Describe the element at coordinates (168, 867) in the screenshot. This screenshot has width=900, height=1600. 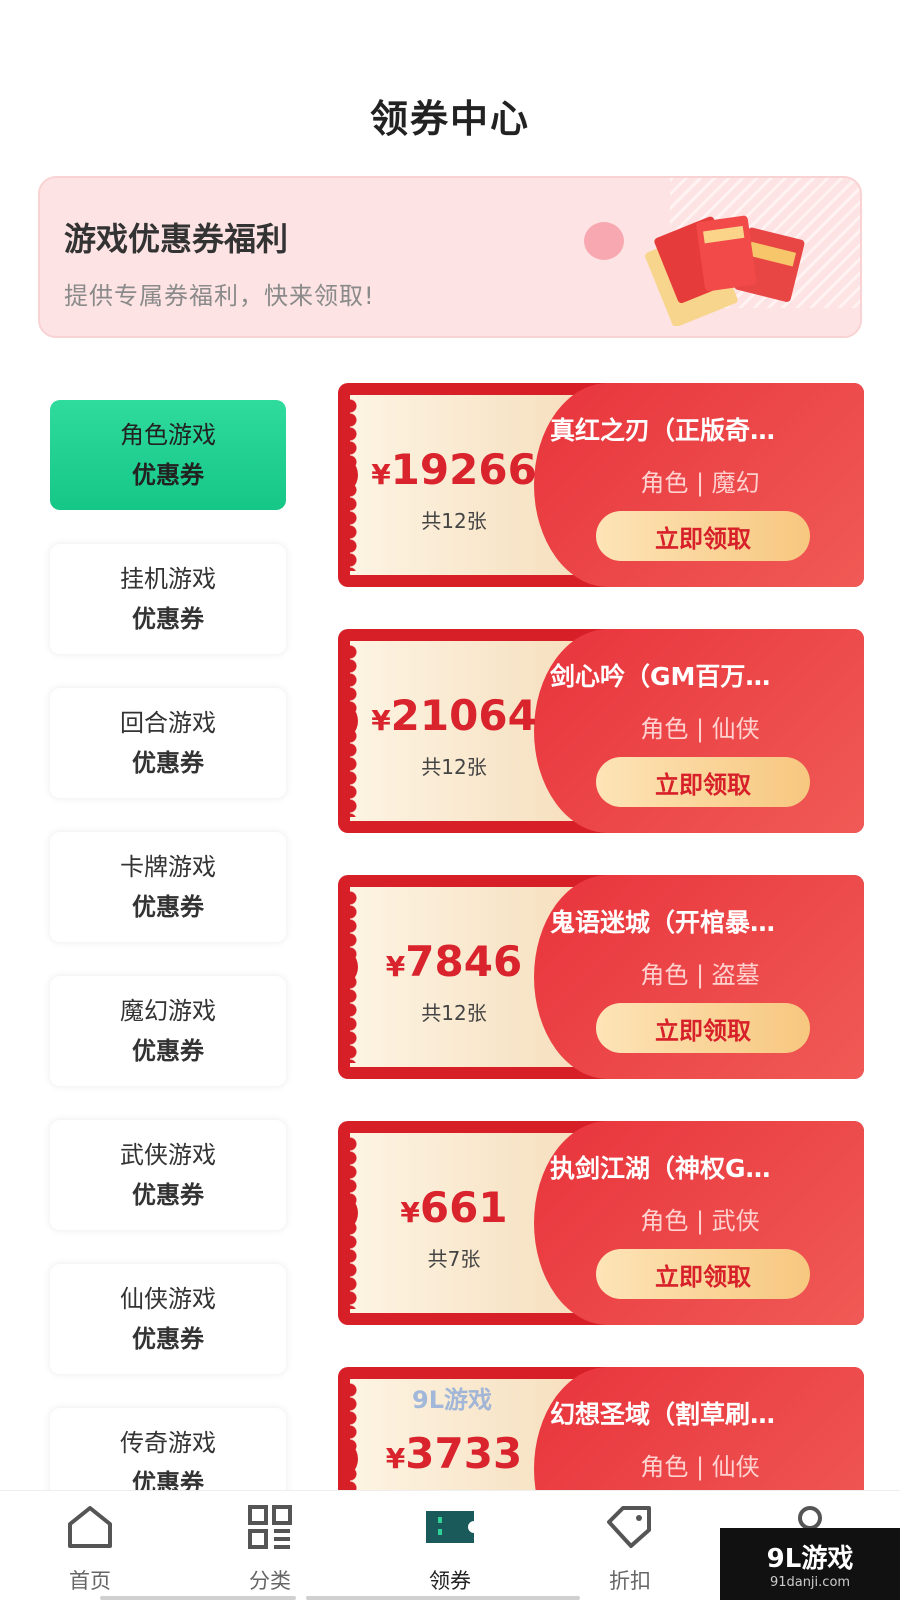
I see `sidebar-item-label: 卡牌游戏` at that location.